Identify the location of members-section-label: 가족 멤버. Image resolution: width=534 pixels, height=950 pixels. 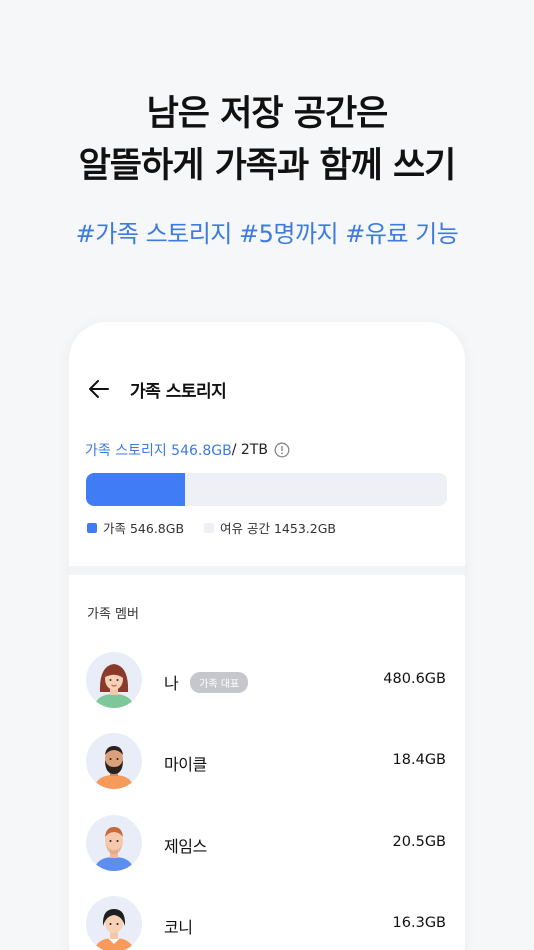
(113, 614).